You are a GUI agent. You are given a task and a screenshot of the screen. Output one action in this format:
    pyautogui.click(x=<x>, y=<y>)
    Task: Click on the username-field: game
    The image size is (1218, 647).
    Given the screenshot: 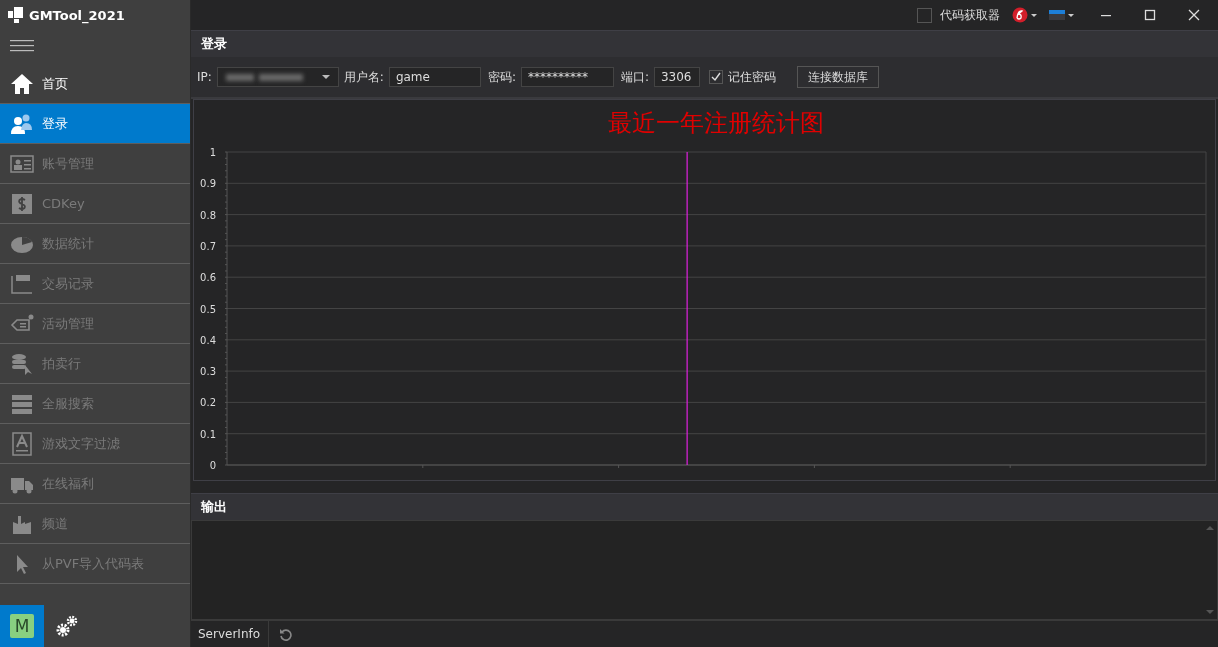 What is the action you would take?
    pyautogui.click(x=434, y=77)
    